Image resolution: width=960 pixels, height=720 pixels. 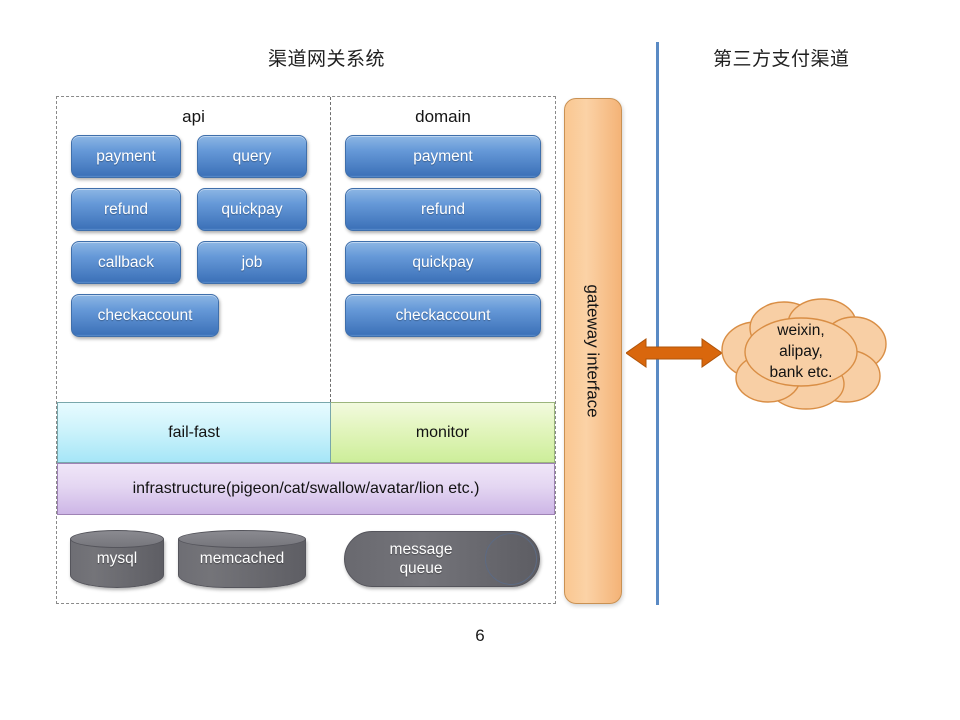 I want to click on domain-chip-row: payment, so click(x=443, y=156).